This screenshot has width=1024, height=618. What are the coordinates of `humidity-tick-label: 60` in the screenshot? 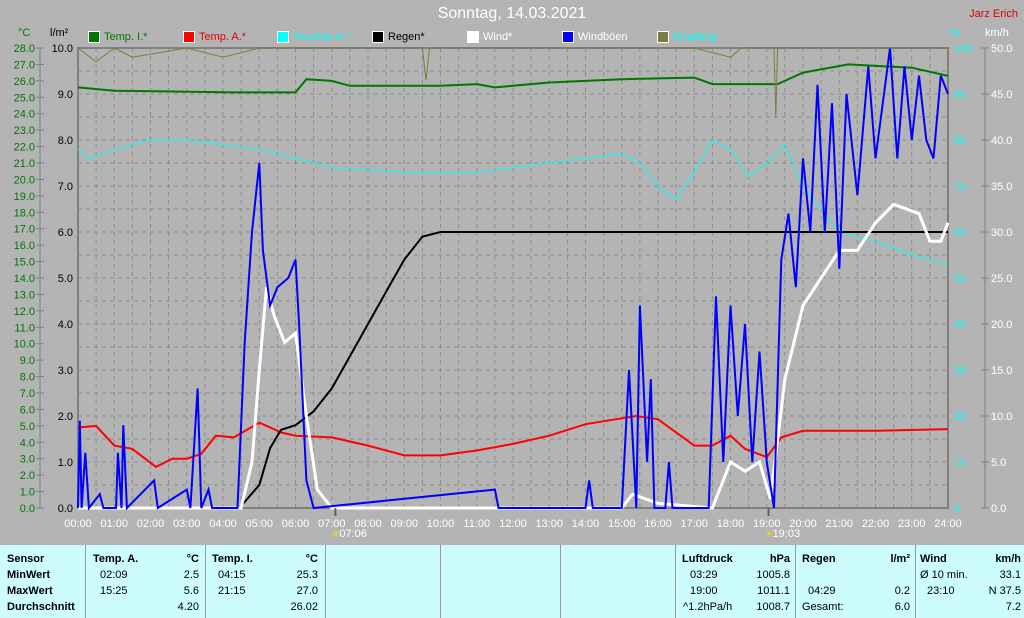 It's located at (960, 233).